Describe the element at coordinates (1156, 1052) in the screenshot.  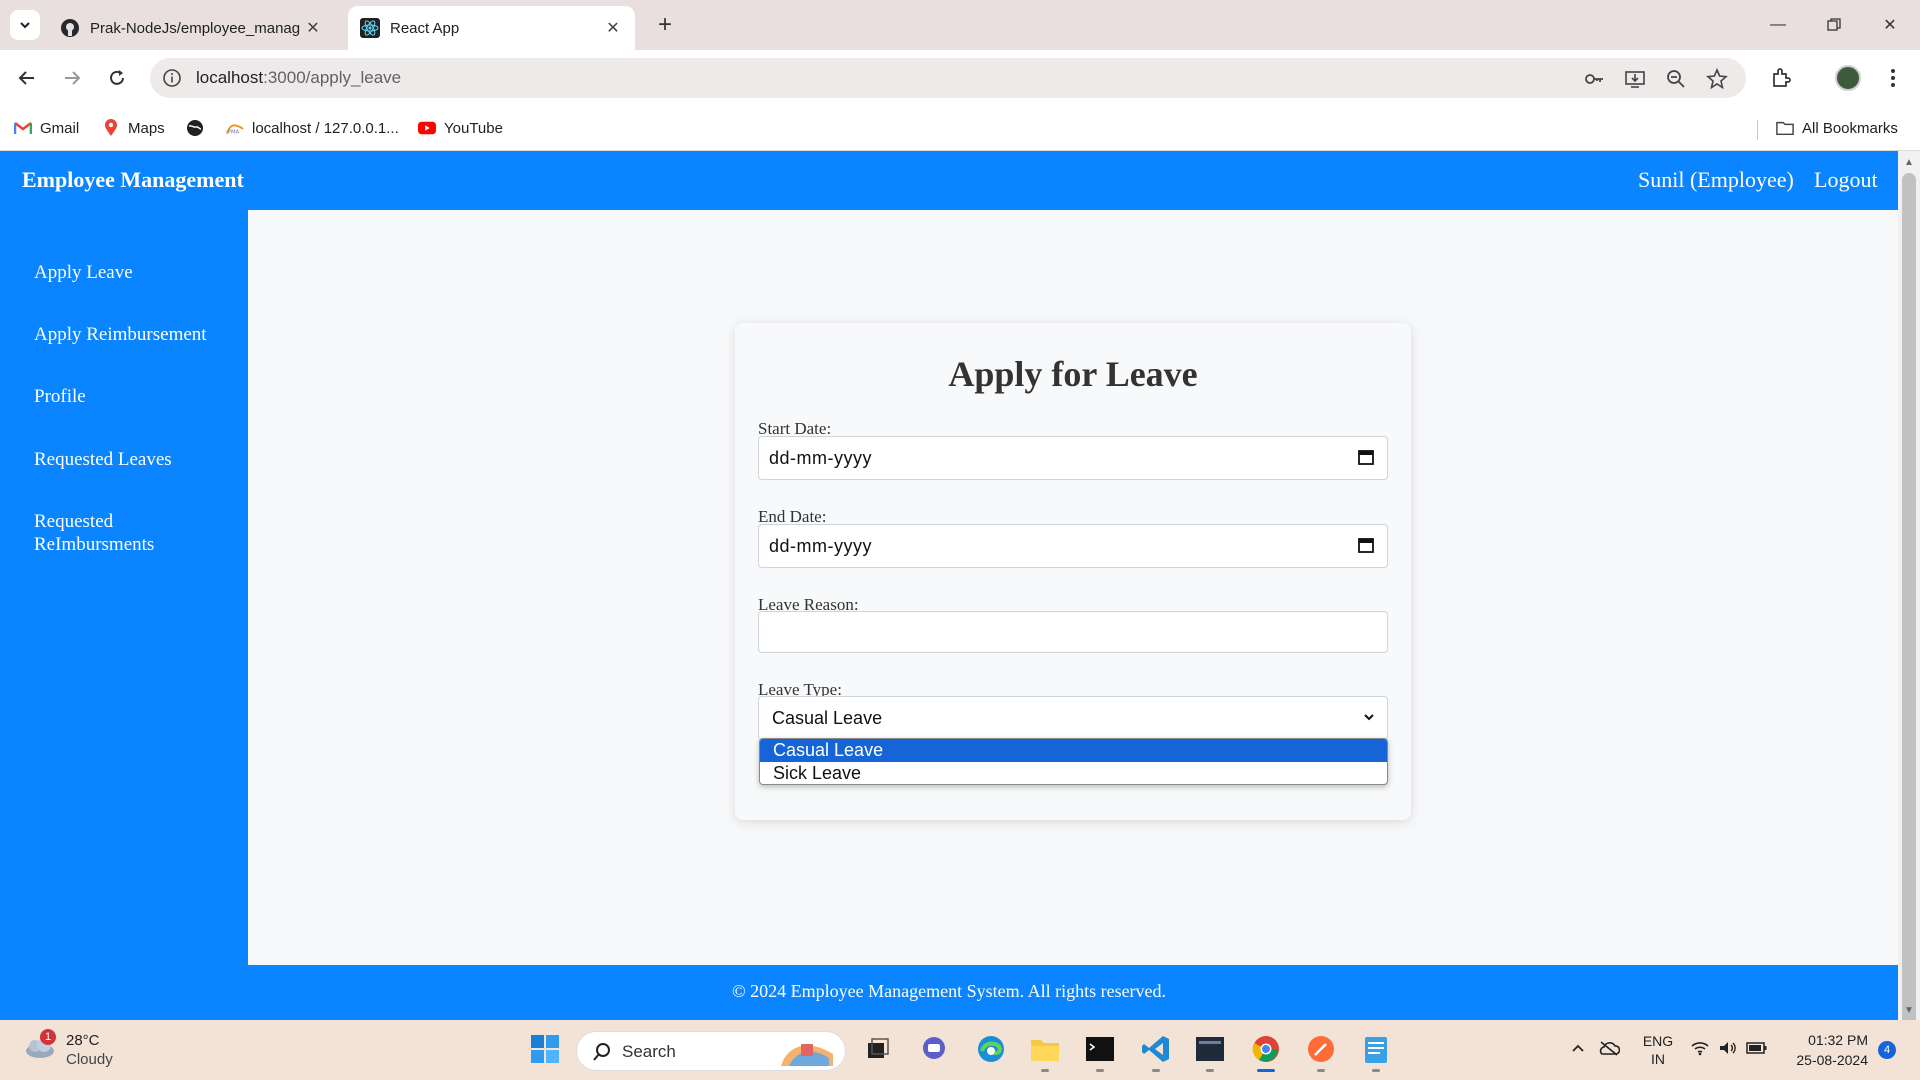
I see `vscode-icon` at that location.